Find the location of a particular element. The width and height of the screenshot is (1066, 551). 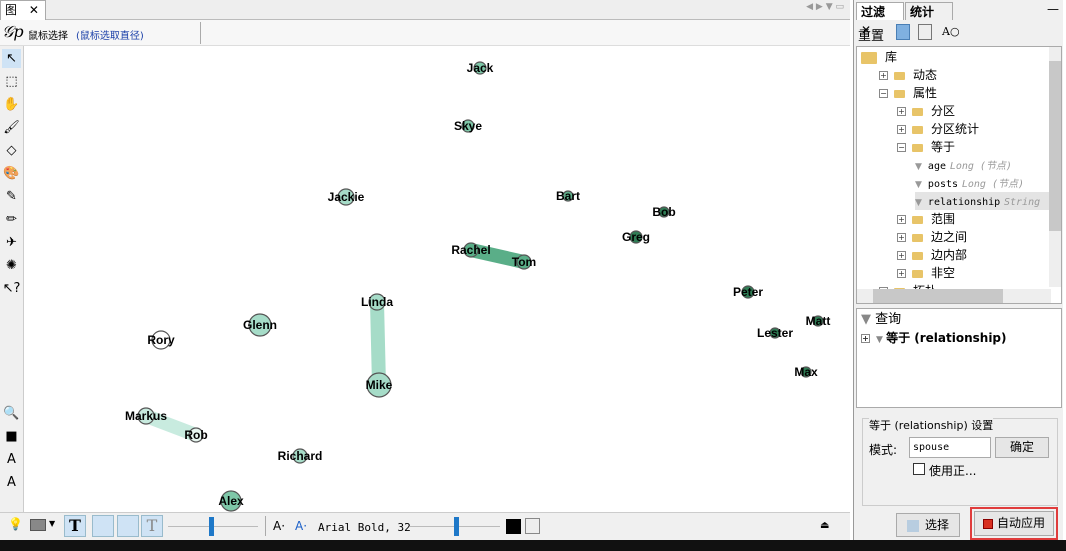

reset-button: 重置 is located at coordinates (871, 34).